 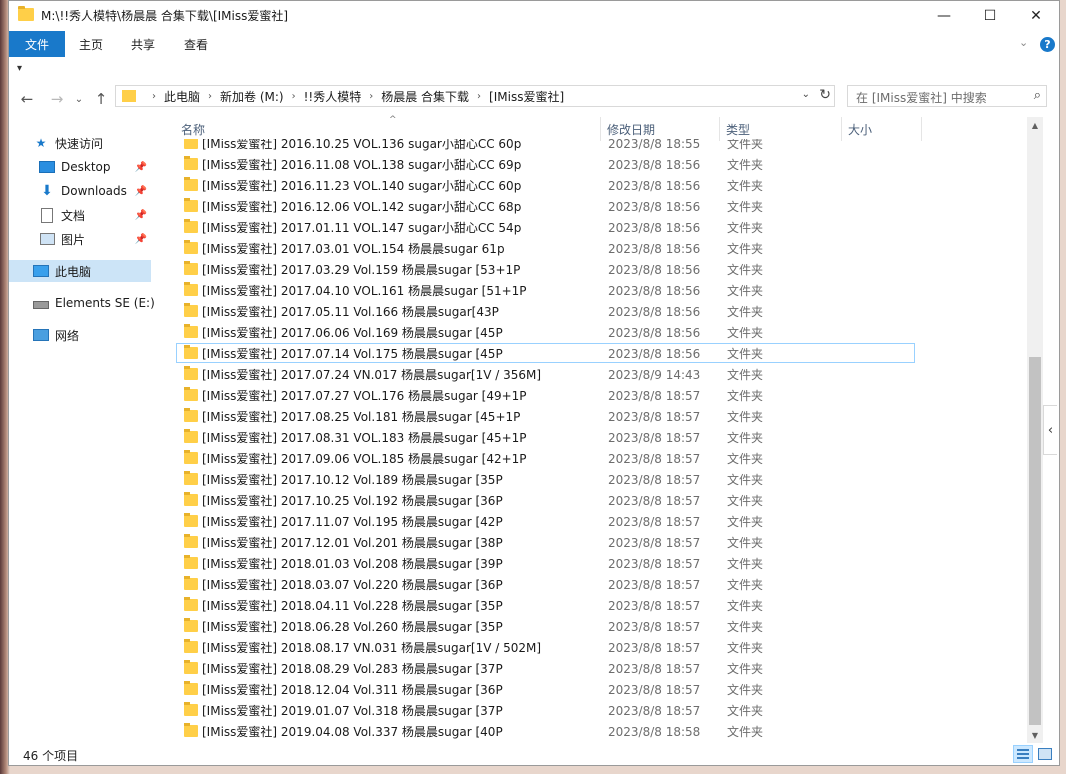 I want to click on vertical-scrollbar: ▲ ▼, so click(x=1035, y=430).